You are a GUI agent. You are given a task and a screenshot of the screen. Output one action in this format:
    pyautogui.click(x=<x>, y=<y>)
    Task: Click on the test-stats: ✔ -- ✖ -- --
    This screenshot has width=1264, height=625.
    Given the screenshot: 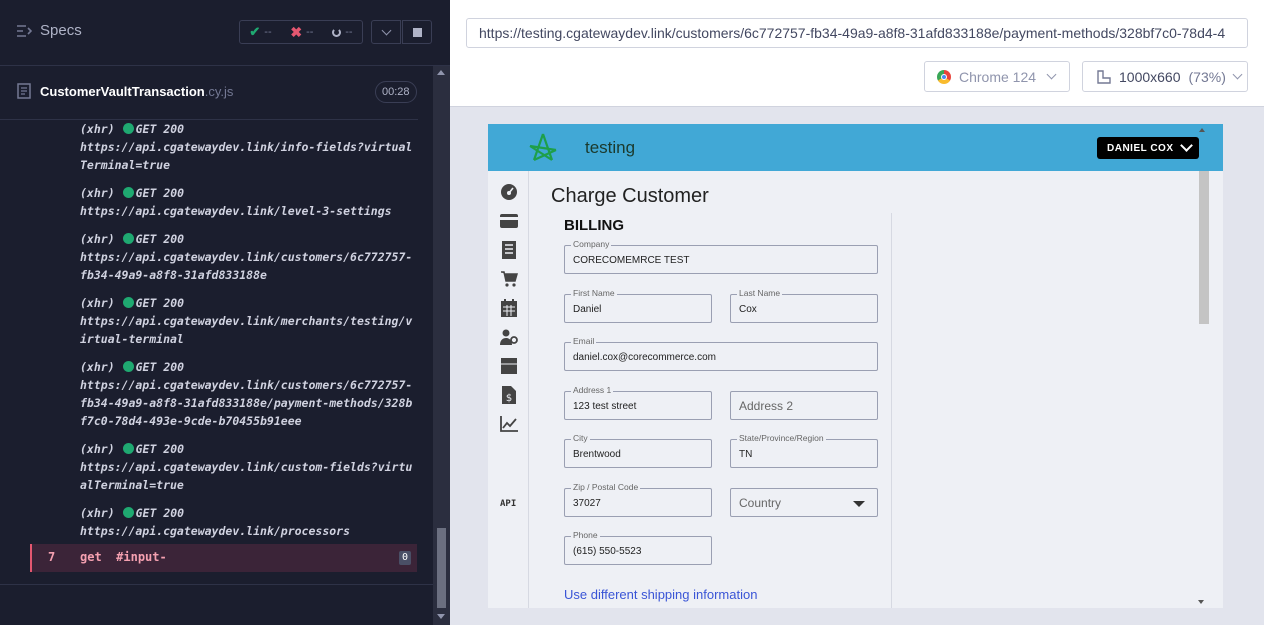 What is the action you would take?
    pyautogui.click(x=301, y=32)
    